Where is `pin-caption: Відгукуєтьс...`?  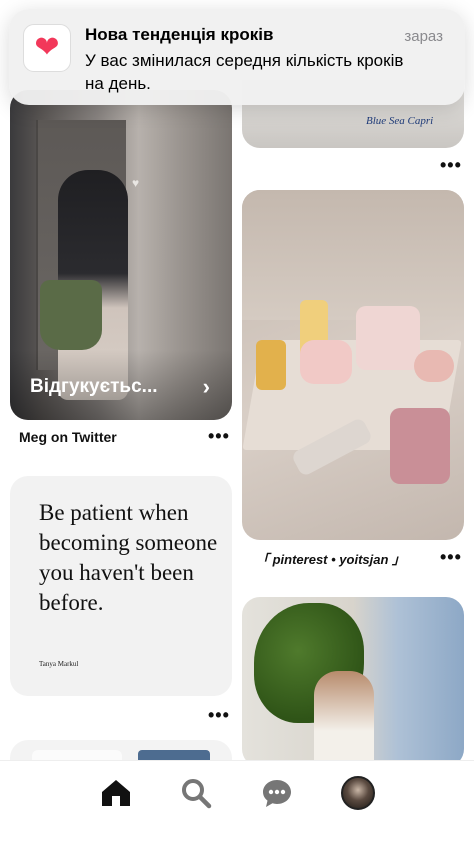 pin-caption: Відгукуєтьс... is located at coordinates (94, 386).